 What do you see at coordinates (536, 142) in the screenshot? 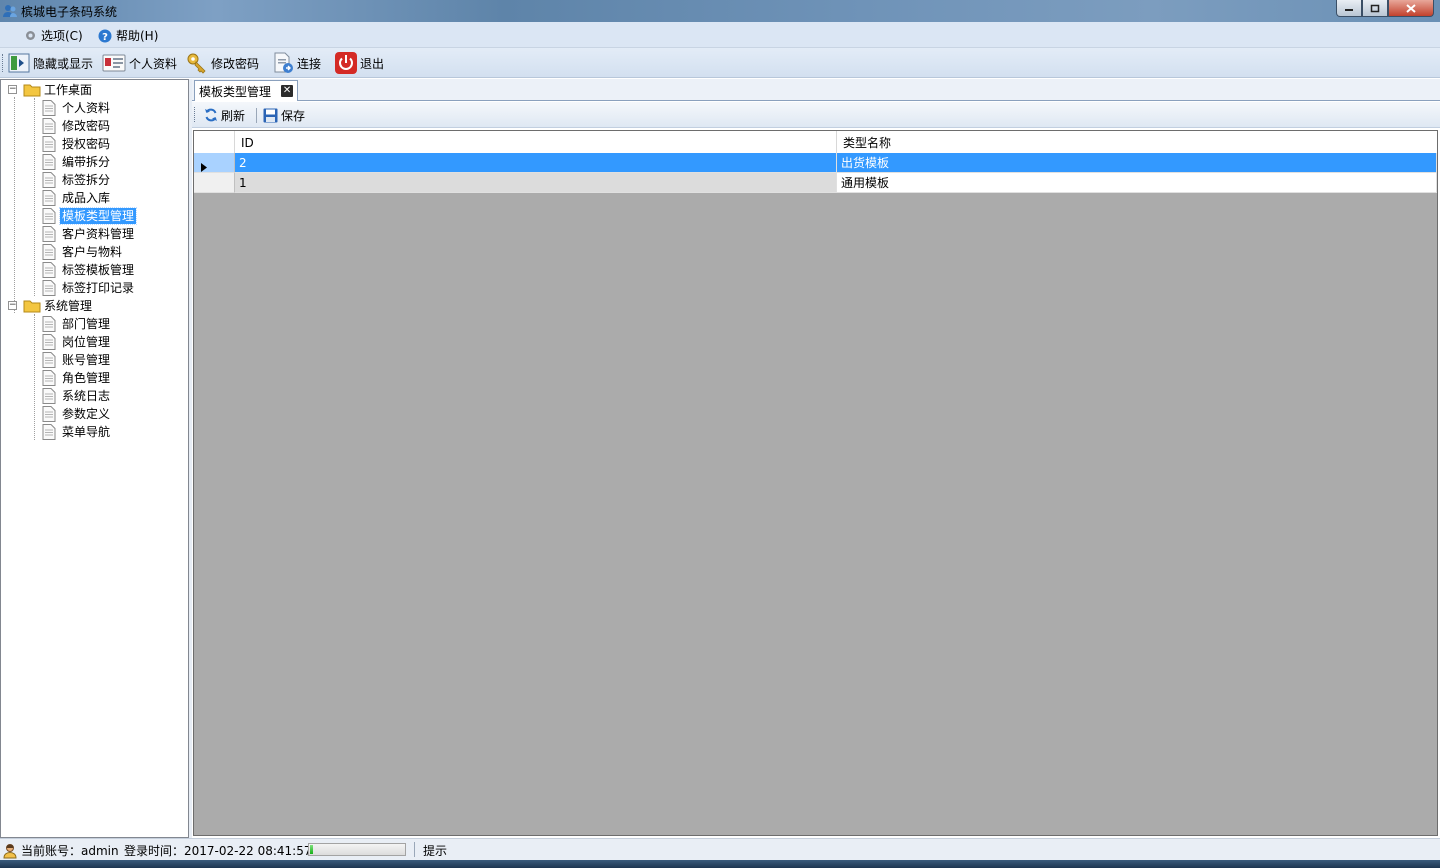
I see `column-header-id: ID` at bounding box center [536, 142].